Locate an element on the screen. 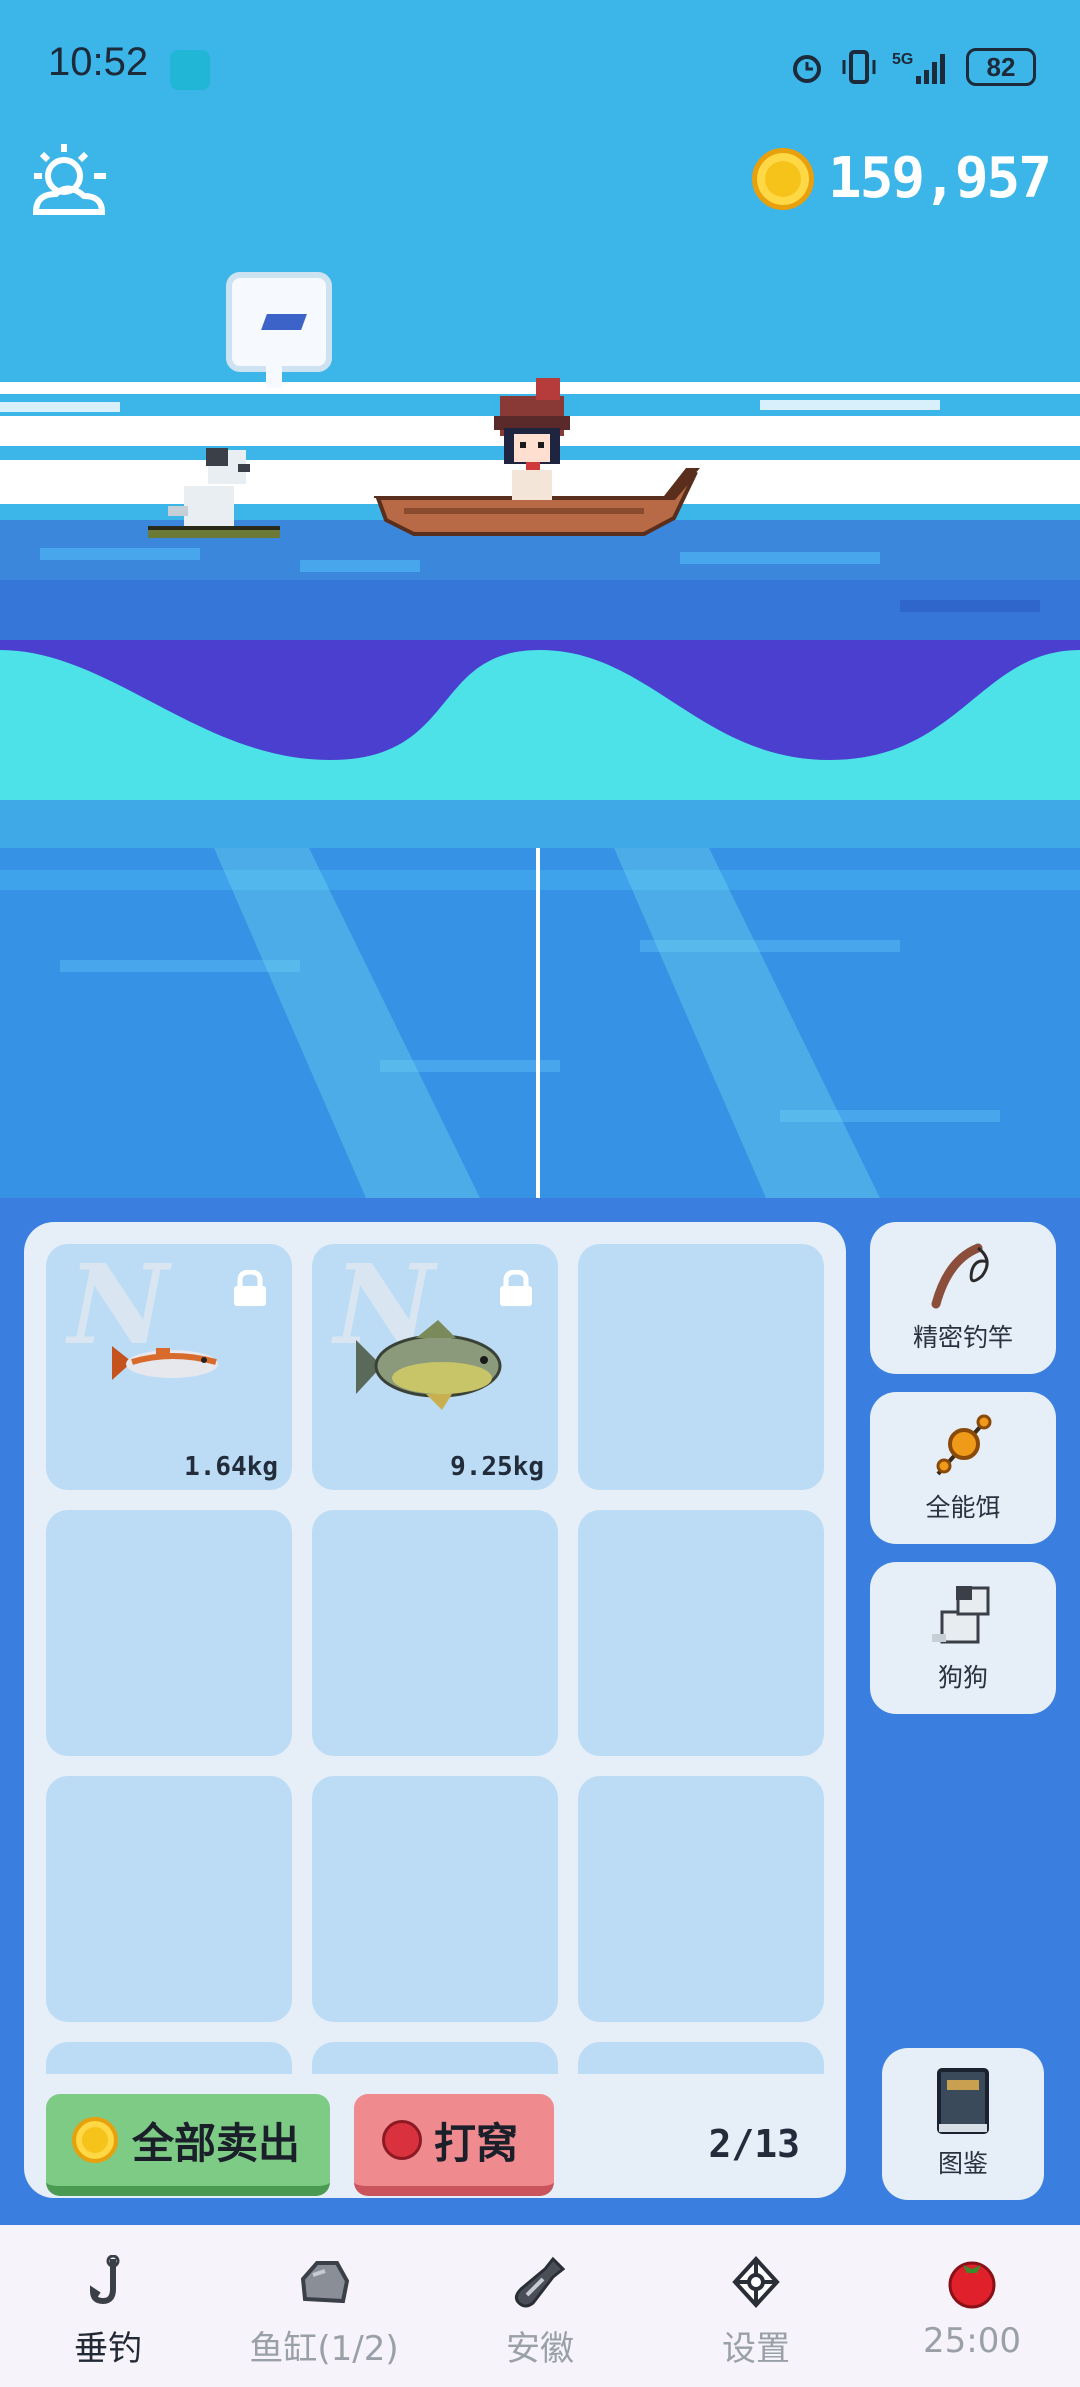  pet-dog-card: 狗狗 is located at coordinates (963, 1638).